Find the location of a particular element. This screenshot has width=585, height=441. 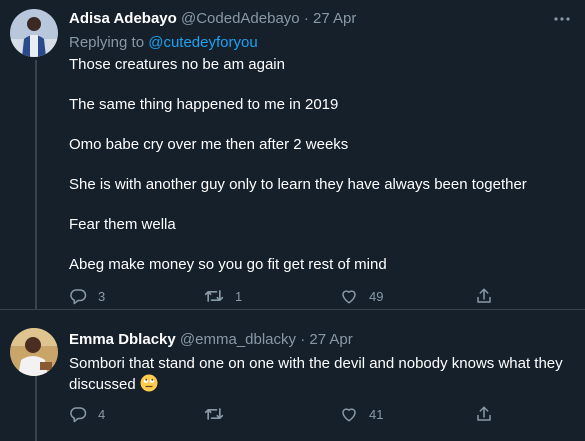

tweet-paragraph: Omo babe cry over me then after 2 weeks is located at coordinates (209, 144).